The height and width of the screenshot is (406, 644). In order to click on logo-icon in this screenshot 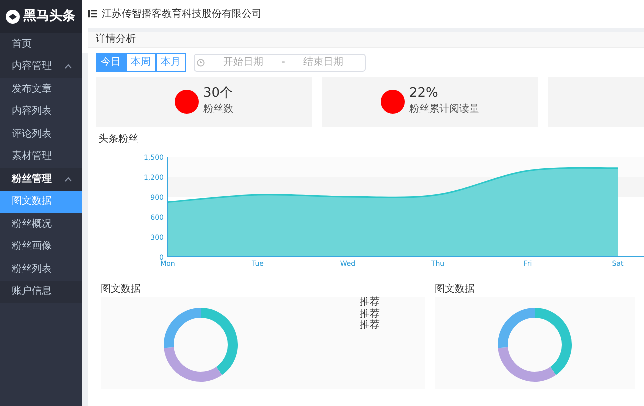, I will do `click(13, 16)`.